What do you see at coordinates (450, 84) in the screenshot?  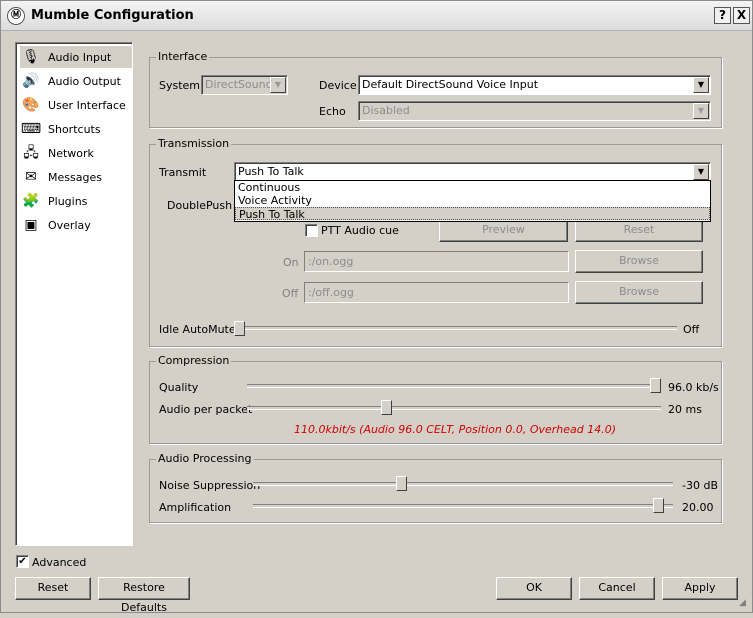 I see `device-select-value: Default DirectSound Voice Input` at bounding box center [450, 84].